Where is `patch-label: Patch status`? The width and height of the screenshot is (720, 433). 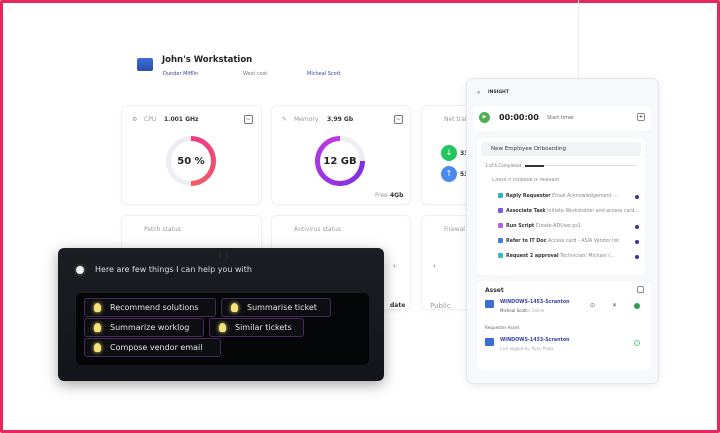
patch-label: Patch status is located at coordinates (162, 229).